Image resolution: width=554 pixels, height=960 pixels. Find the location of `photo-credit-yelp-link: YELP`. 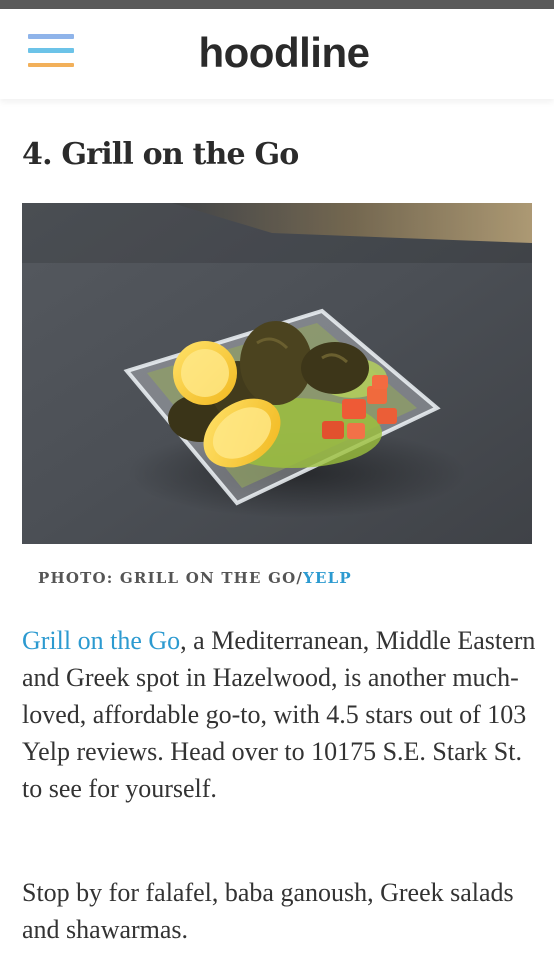

photo-credit-yelp-link: YELP is located at coordinates (327, 578).